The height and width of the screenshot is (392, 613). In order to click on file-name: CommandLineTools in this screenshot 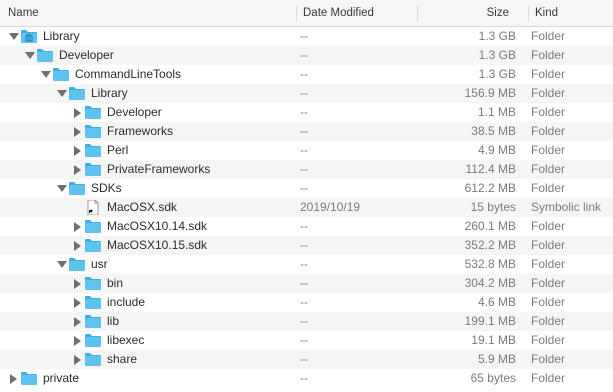, I will do `click(128, 74)`.